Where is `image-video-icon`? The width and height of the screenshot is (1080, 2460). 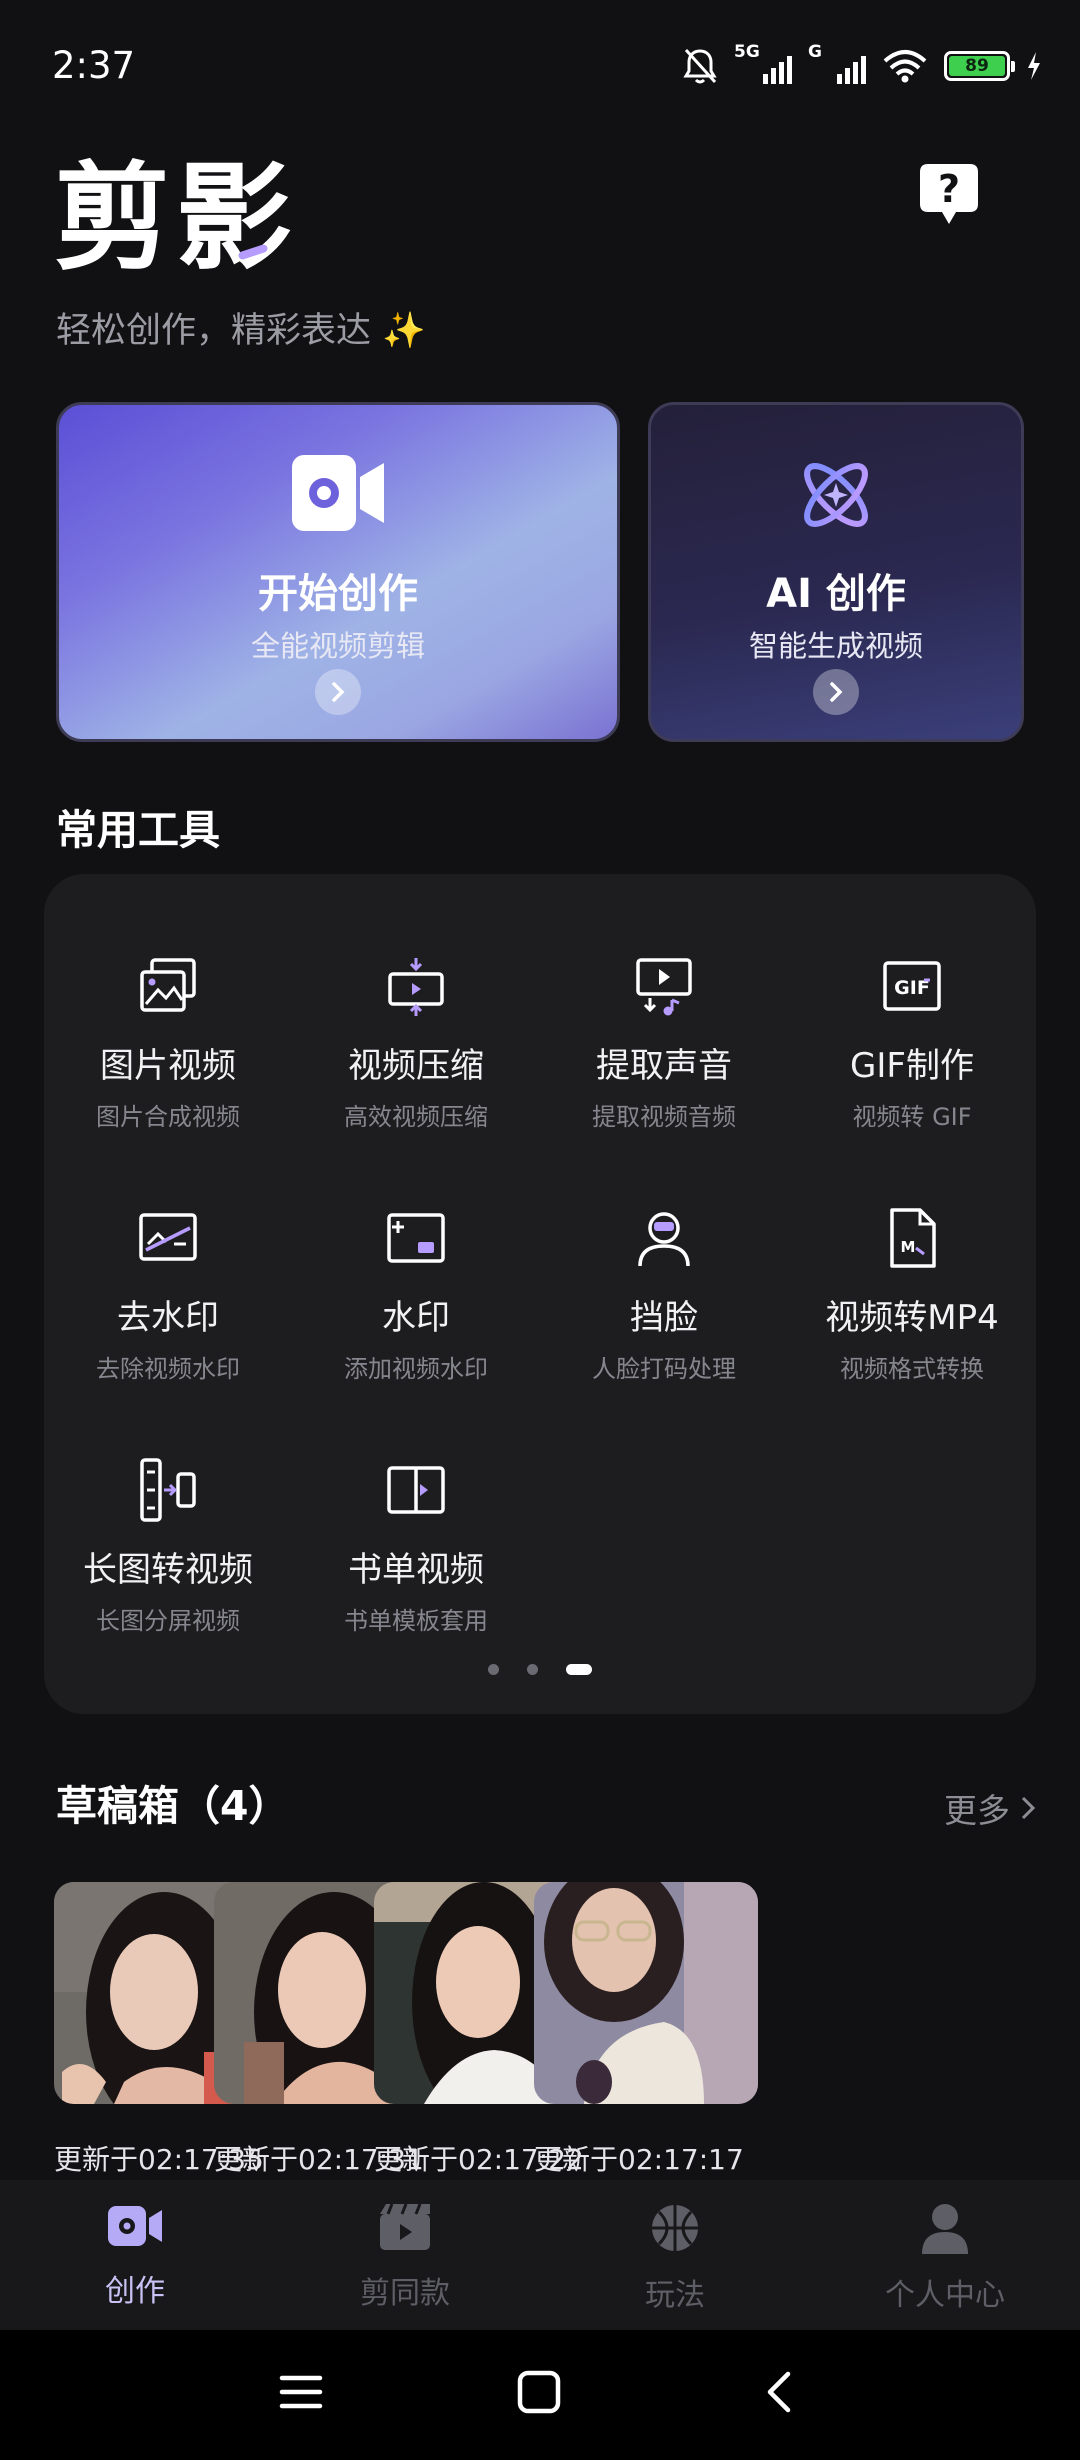
image-video-icon is located at coordinates (168, 985).